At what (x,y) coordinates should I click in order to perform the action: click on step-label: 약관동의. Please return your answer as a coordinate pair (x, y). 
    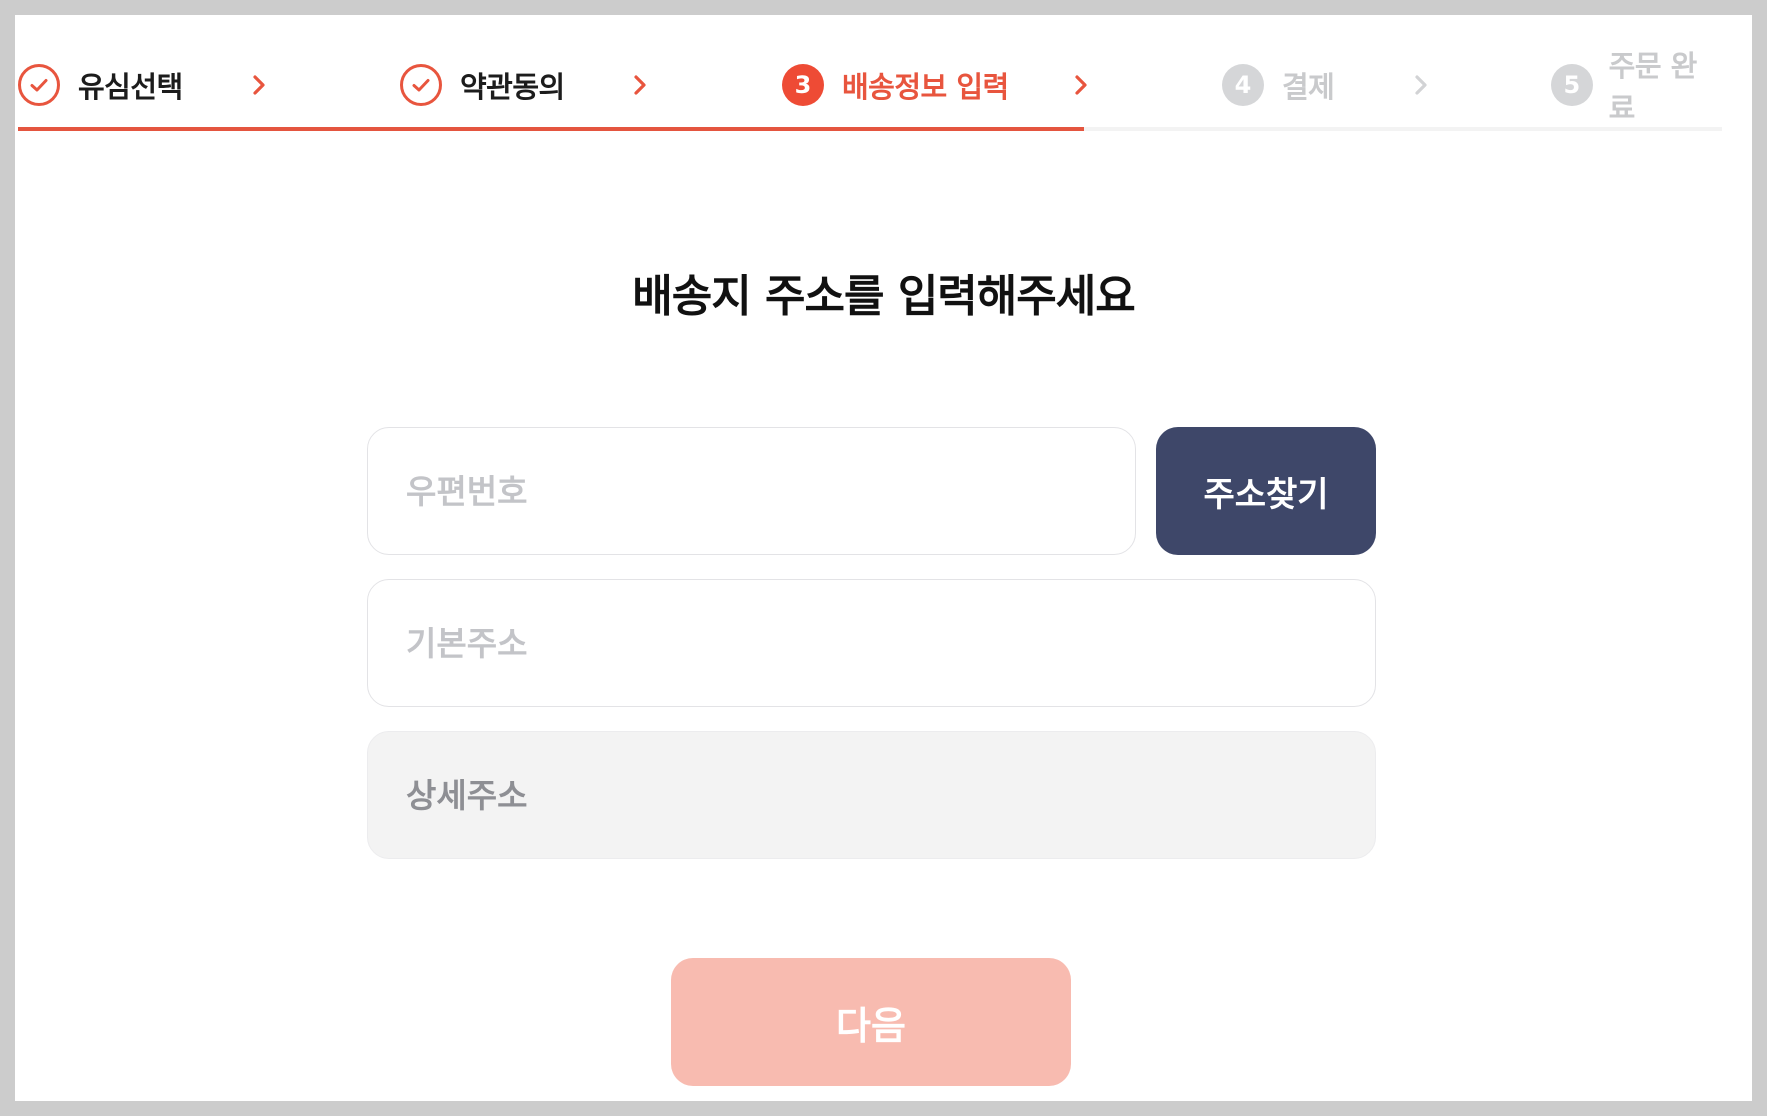
    Looking at the image, I should click on (512, 87).